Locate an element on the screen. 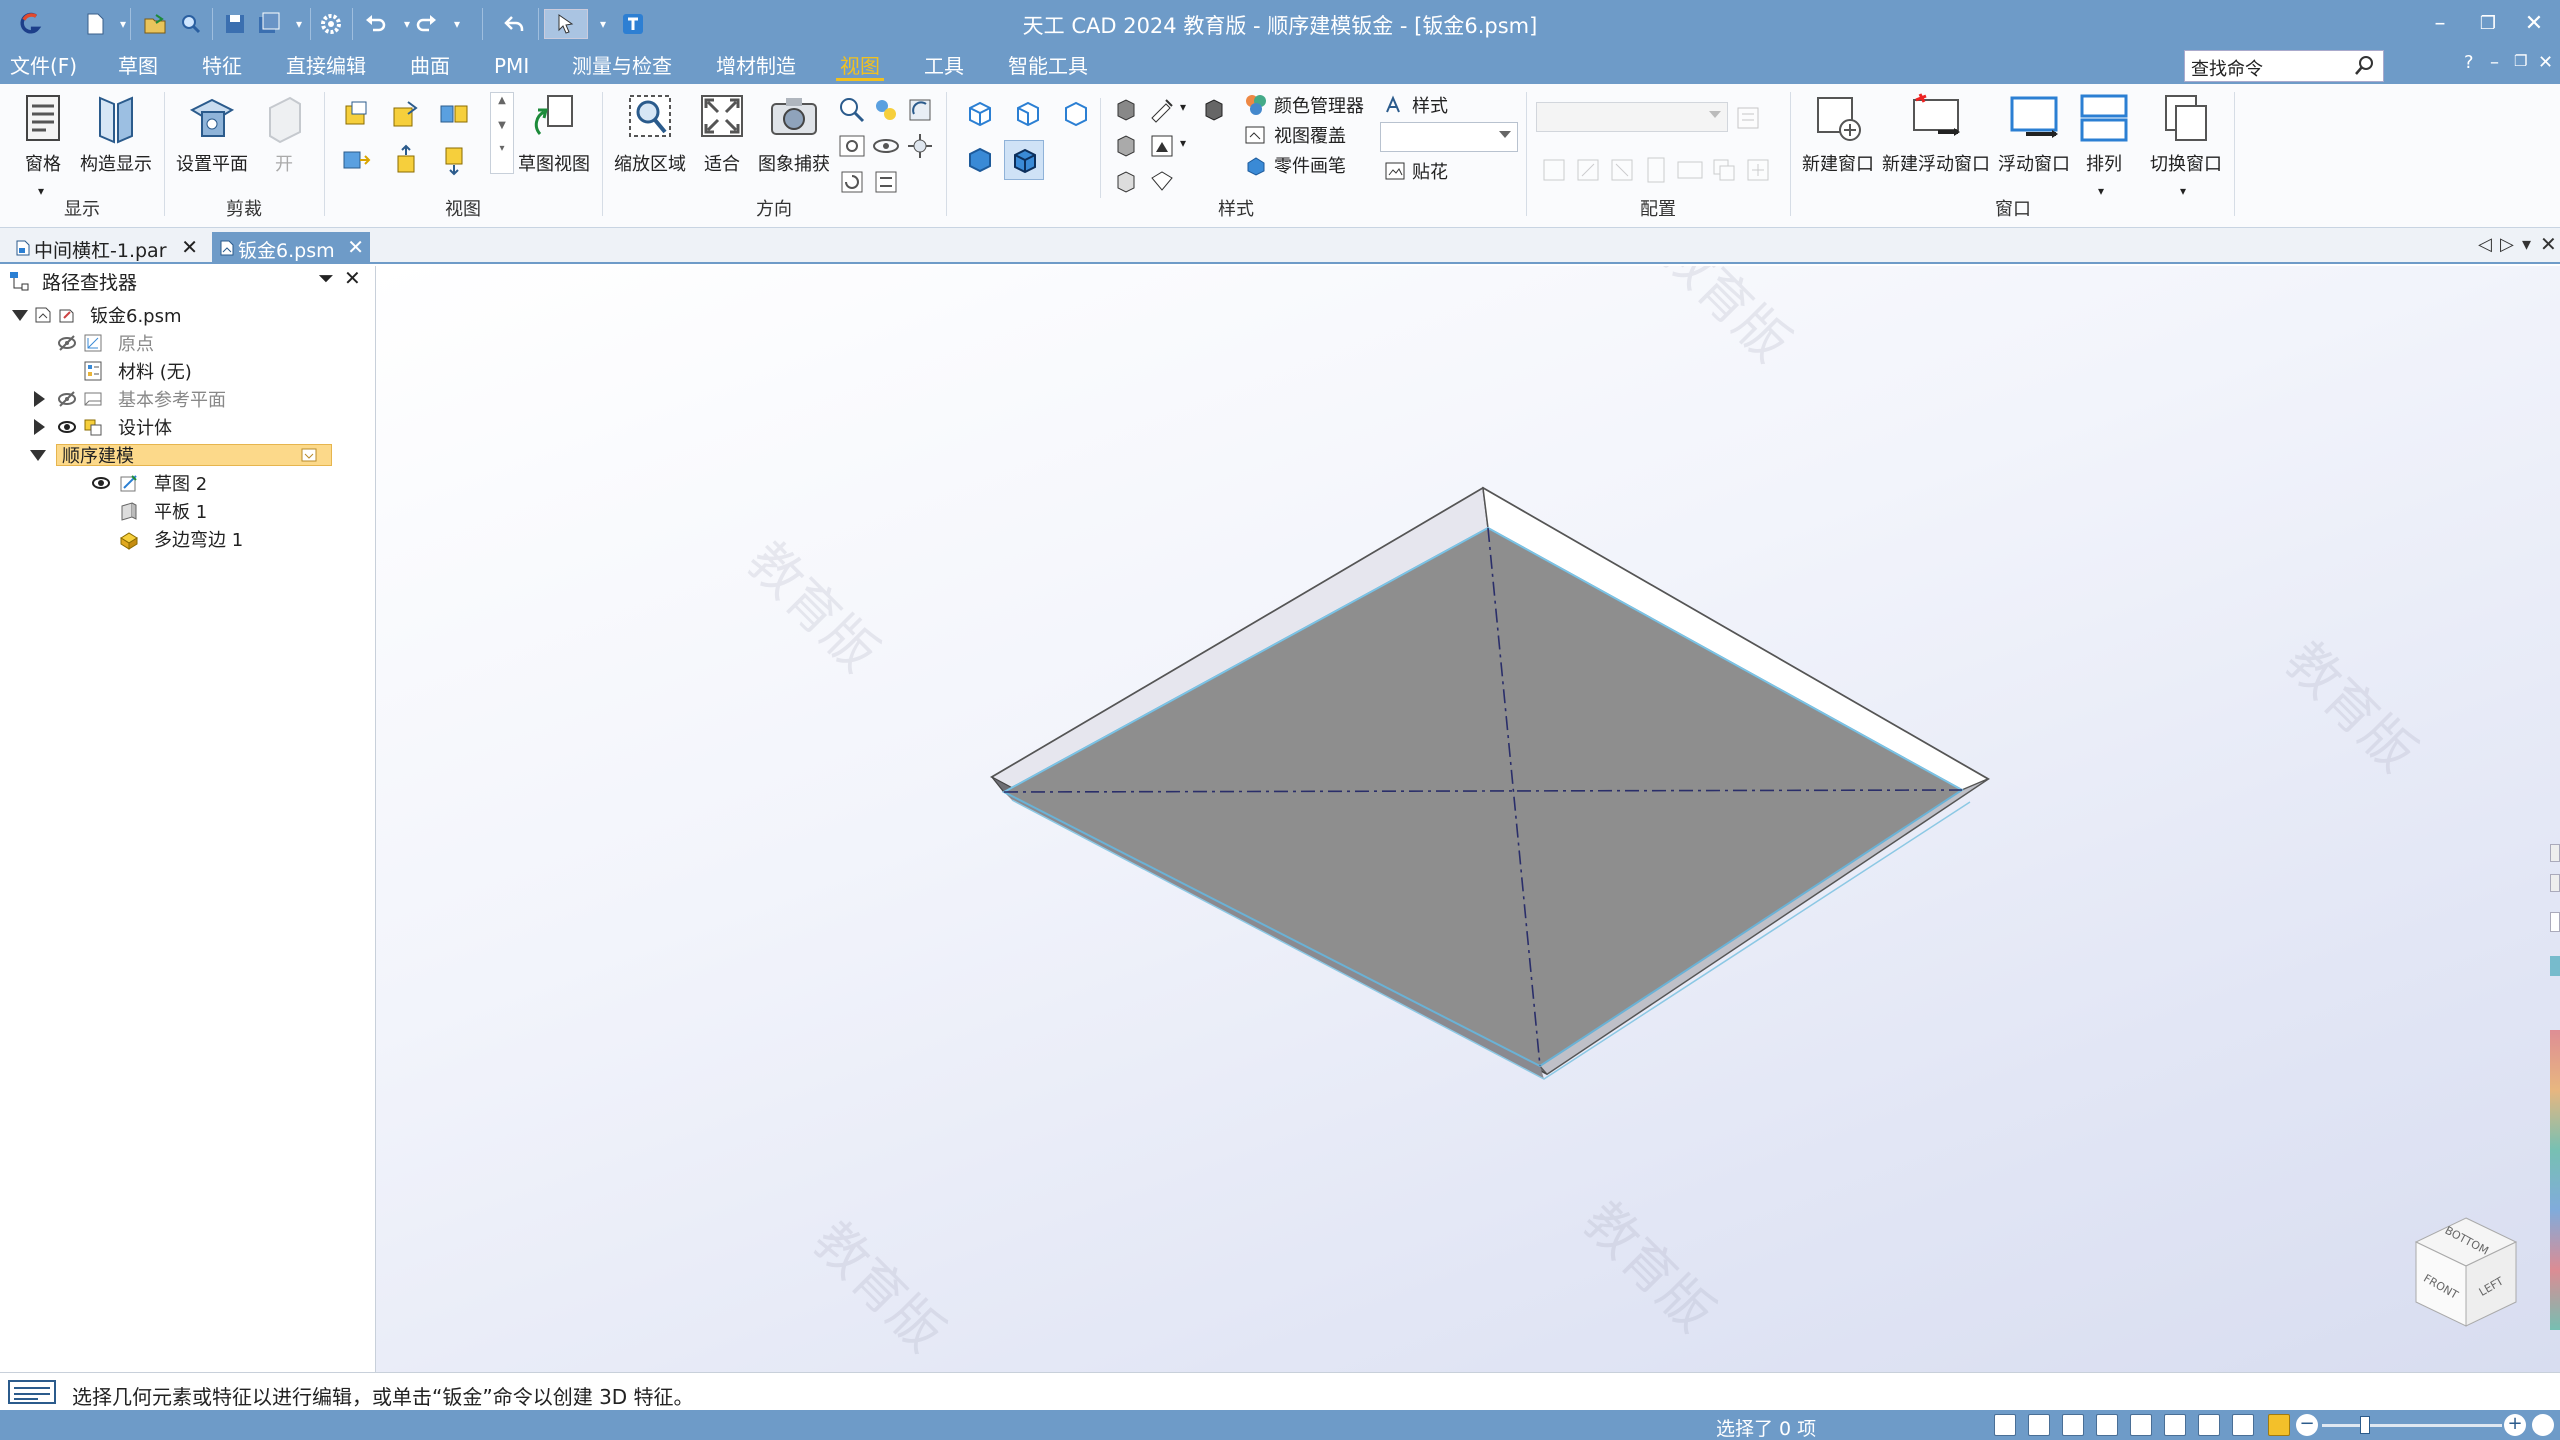 The height and width of the screenshot is (1440, 2560). tree-item-base-planes: 基本参考平面 is located at coordinates (188, 399).